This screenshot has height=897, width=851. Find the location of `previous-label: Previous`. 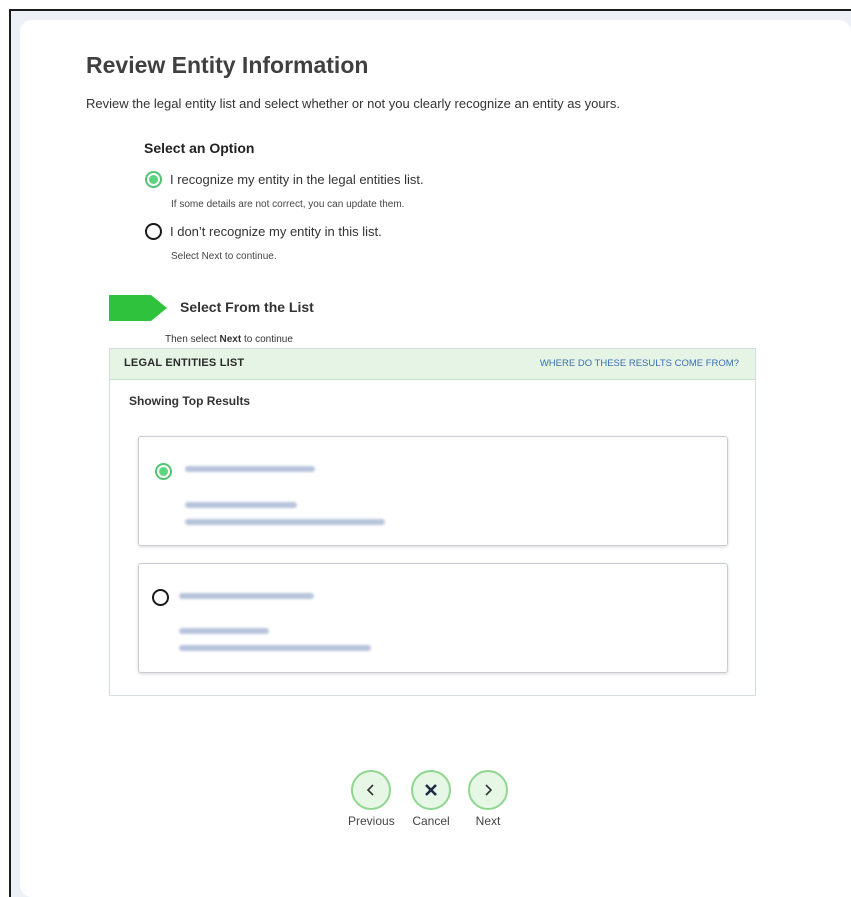

previous-label: Previous is located at coordinates (371, 821).